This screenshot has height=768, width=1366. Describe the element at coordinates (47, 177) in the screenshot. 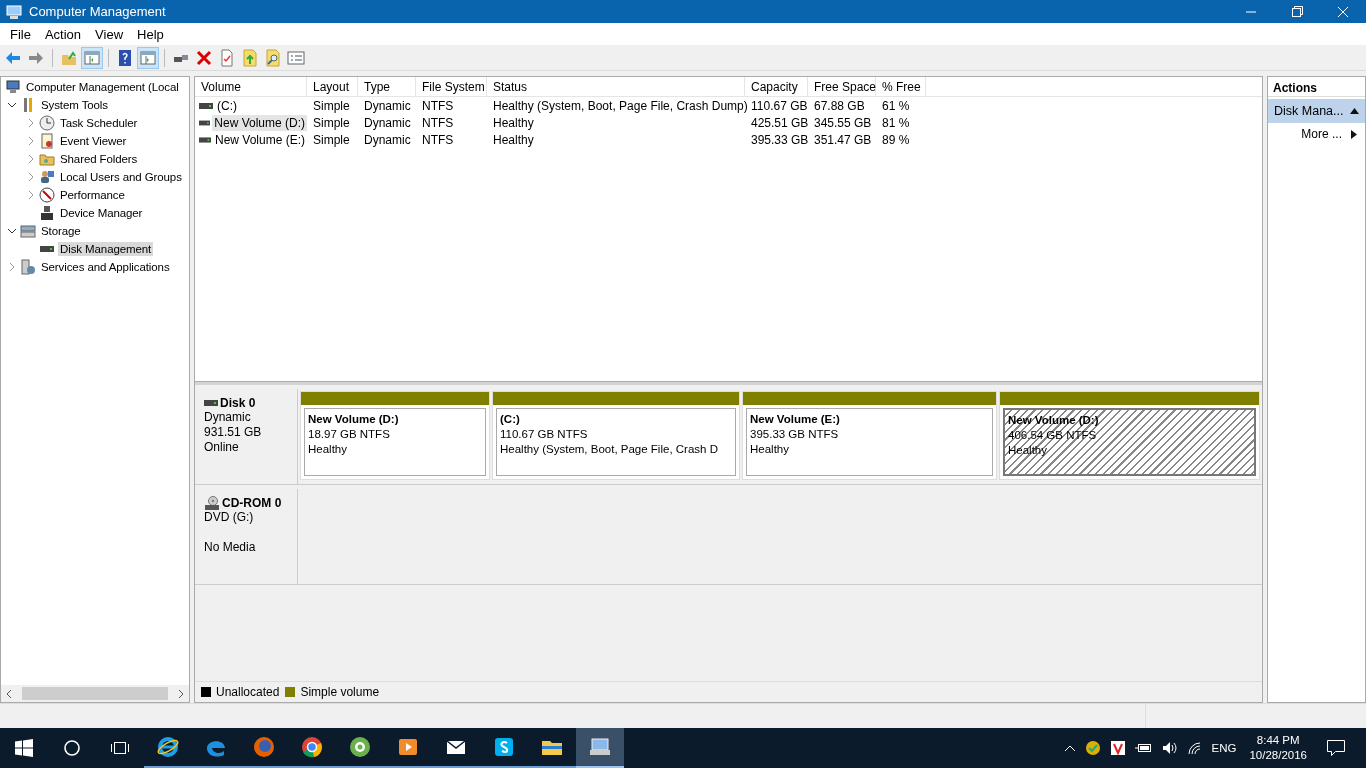

I see `users-icon` at that location.